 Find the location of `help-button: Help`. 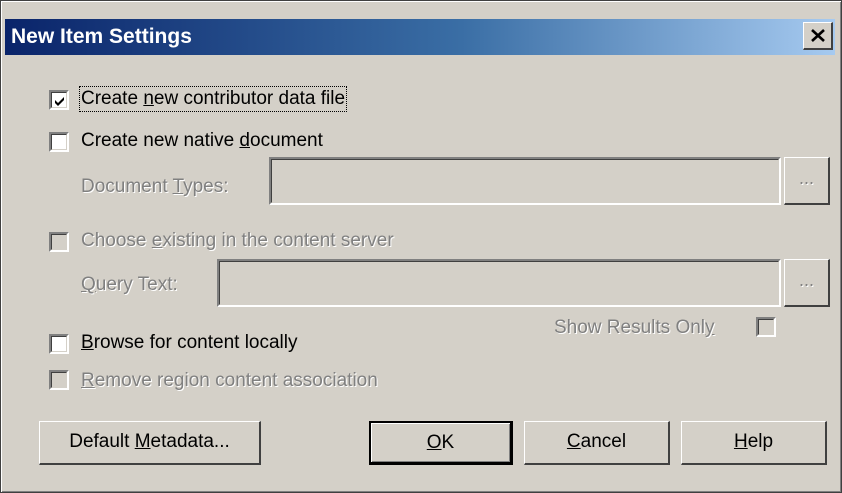

help-button: Help is located at coordinates (754, 443).